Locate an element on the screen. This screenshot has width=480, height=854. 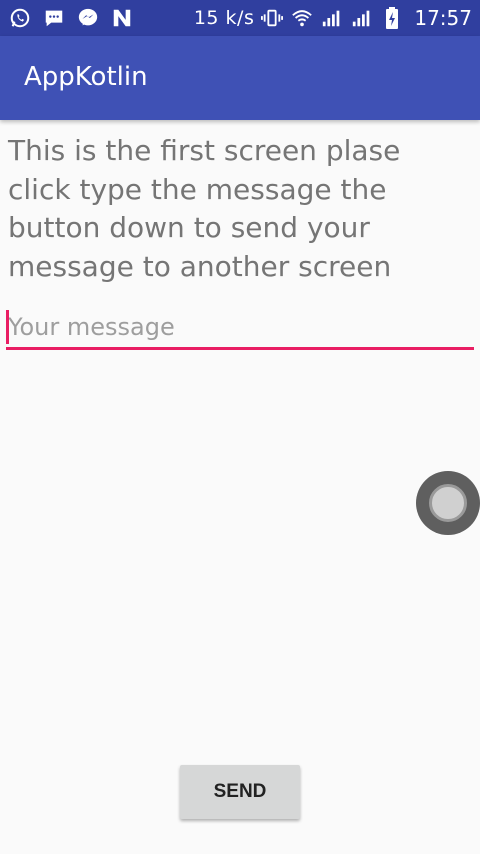
clock: 17:57 is located at coordinates (443, 18).